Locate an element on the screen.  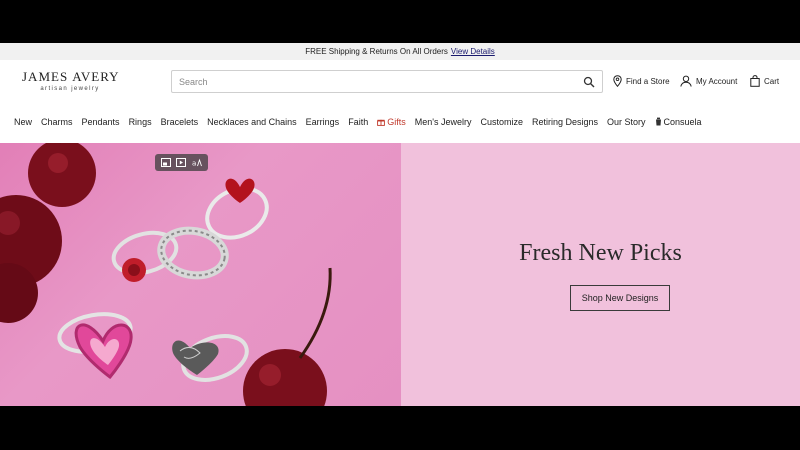
location-pin-icon is located at coordinates (617, 81).